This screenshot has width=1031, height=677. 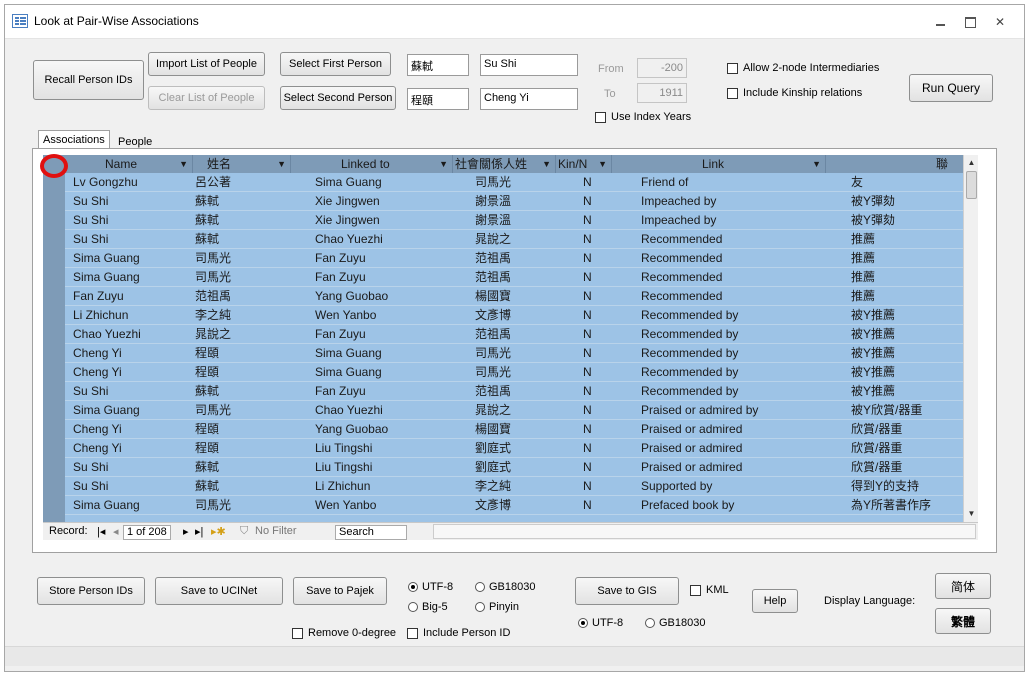 I want to click on cell-link-chinese: 為Y所著書作序, so click(x=914, y=505).